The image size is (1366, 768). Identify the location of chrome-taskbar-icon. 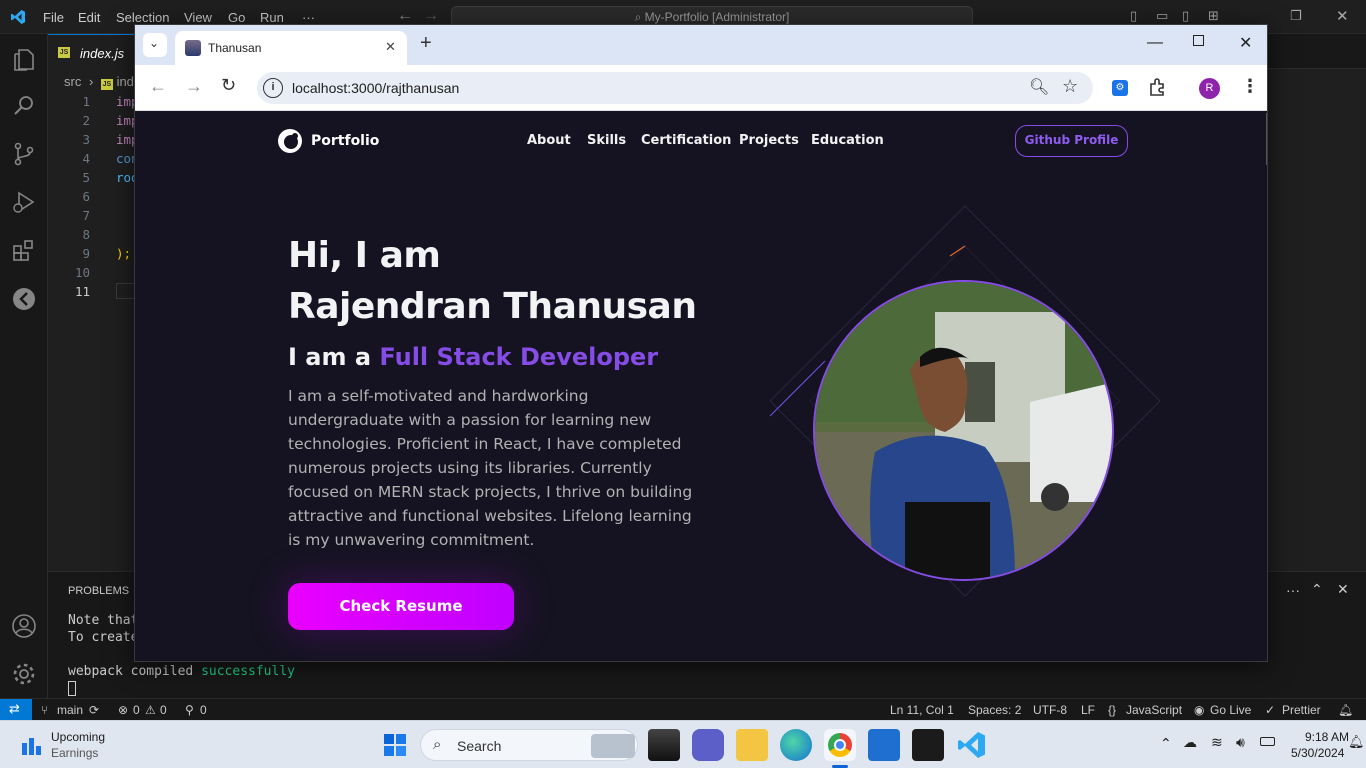
(840, 745).